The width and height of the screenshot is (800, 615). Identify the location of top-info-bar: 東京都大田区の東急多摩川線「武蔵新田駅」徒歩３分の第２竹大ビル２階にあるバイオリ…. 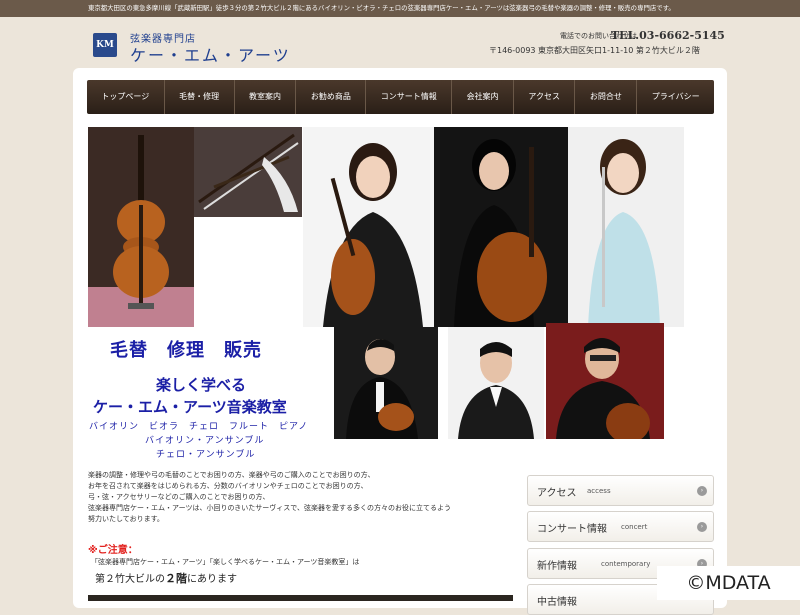
(400, 8).